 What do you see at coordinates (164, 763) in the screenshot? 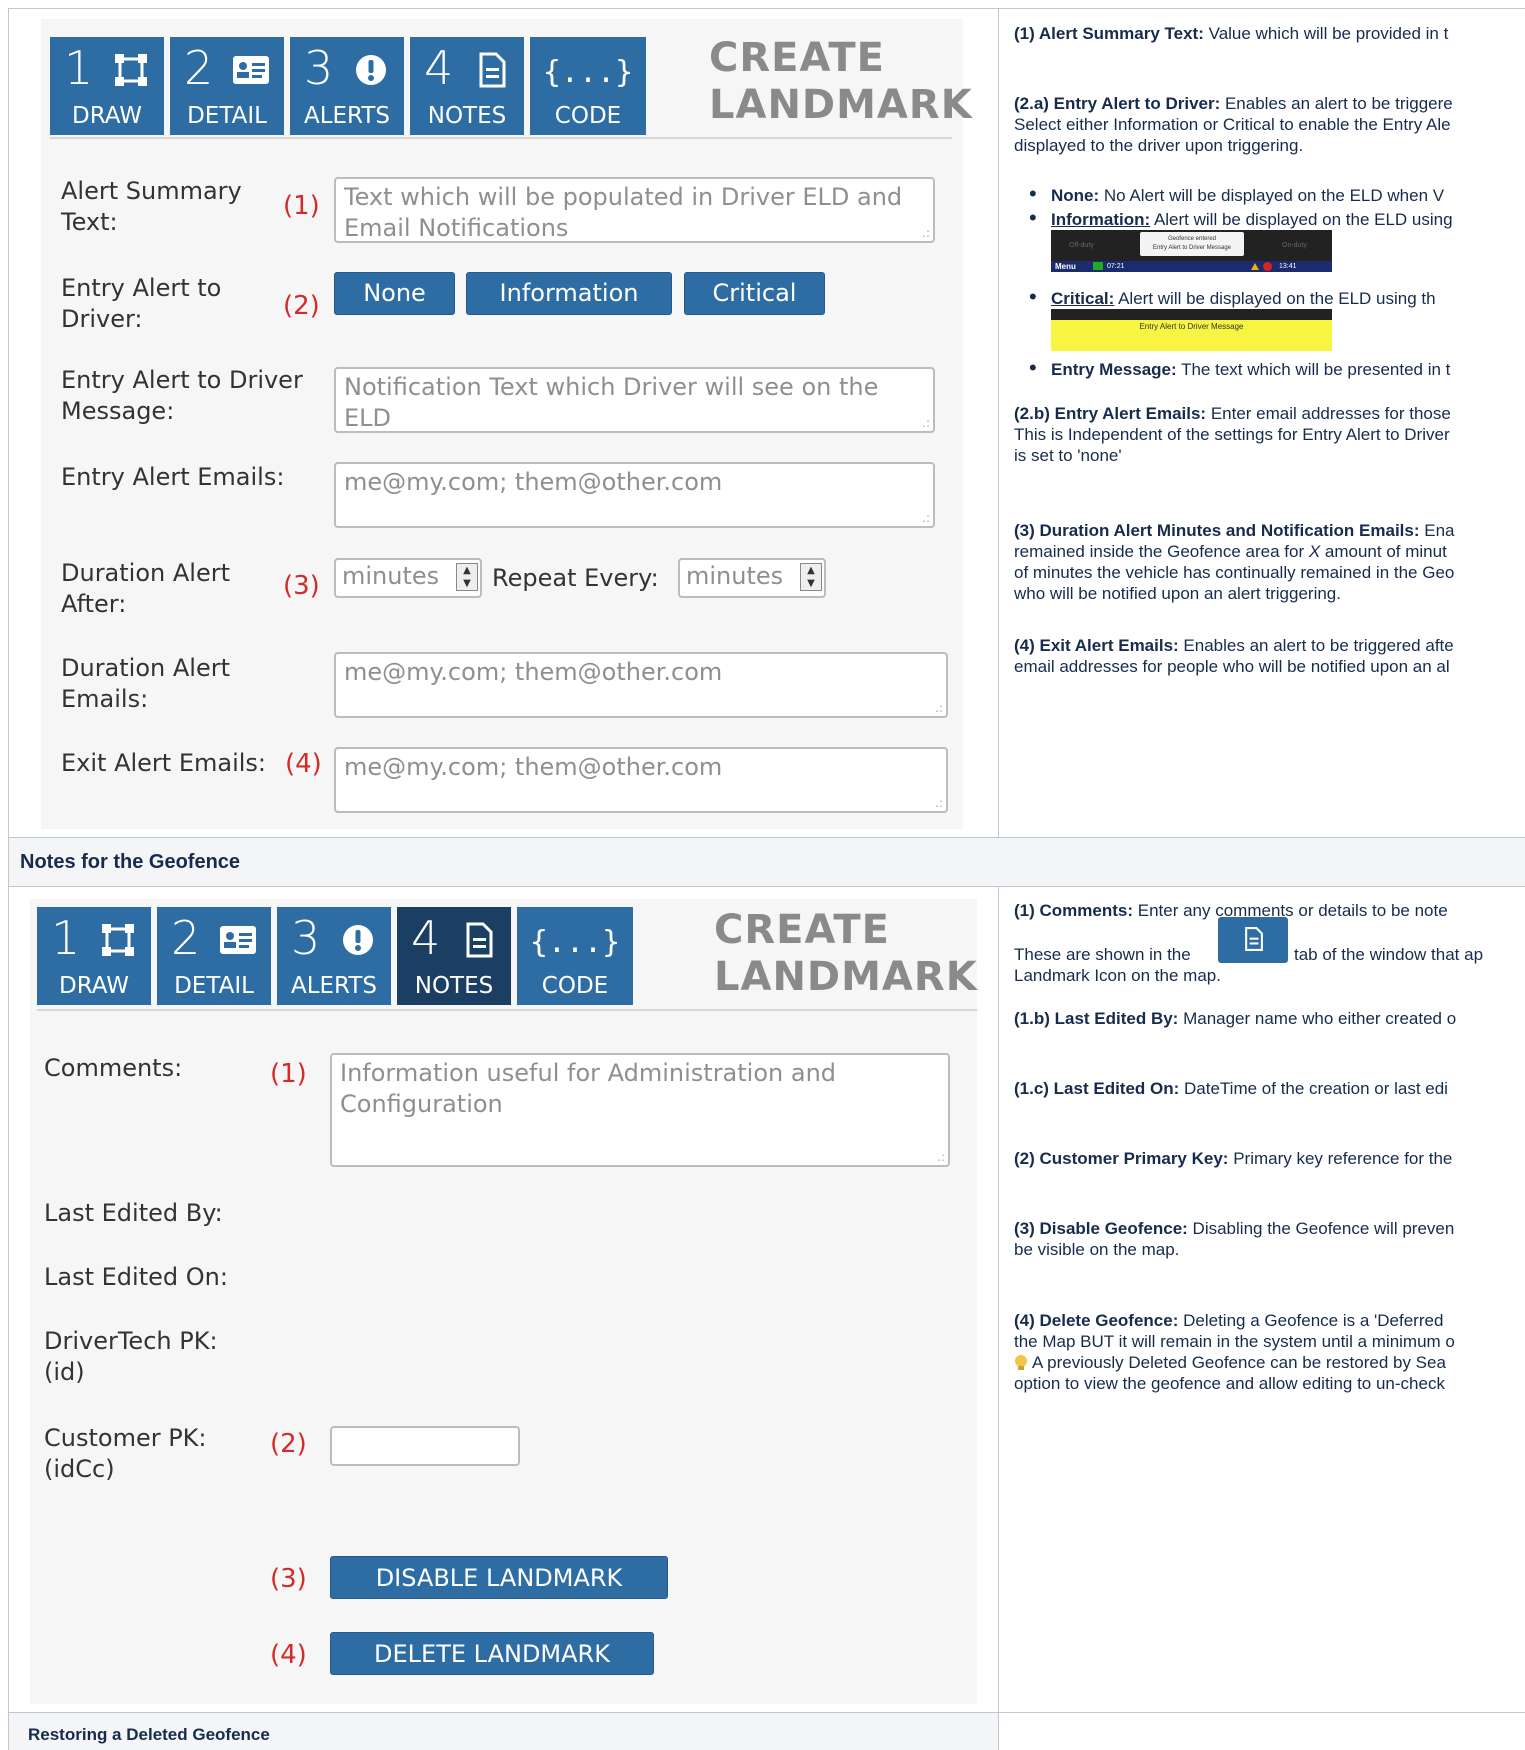
I see `exit-emails-label: Exit Alert Emails:` at bounding box center [164, 763].